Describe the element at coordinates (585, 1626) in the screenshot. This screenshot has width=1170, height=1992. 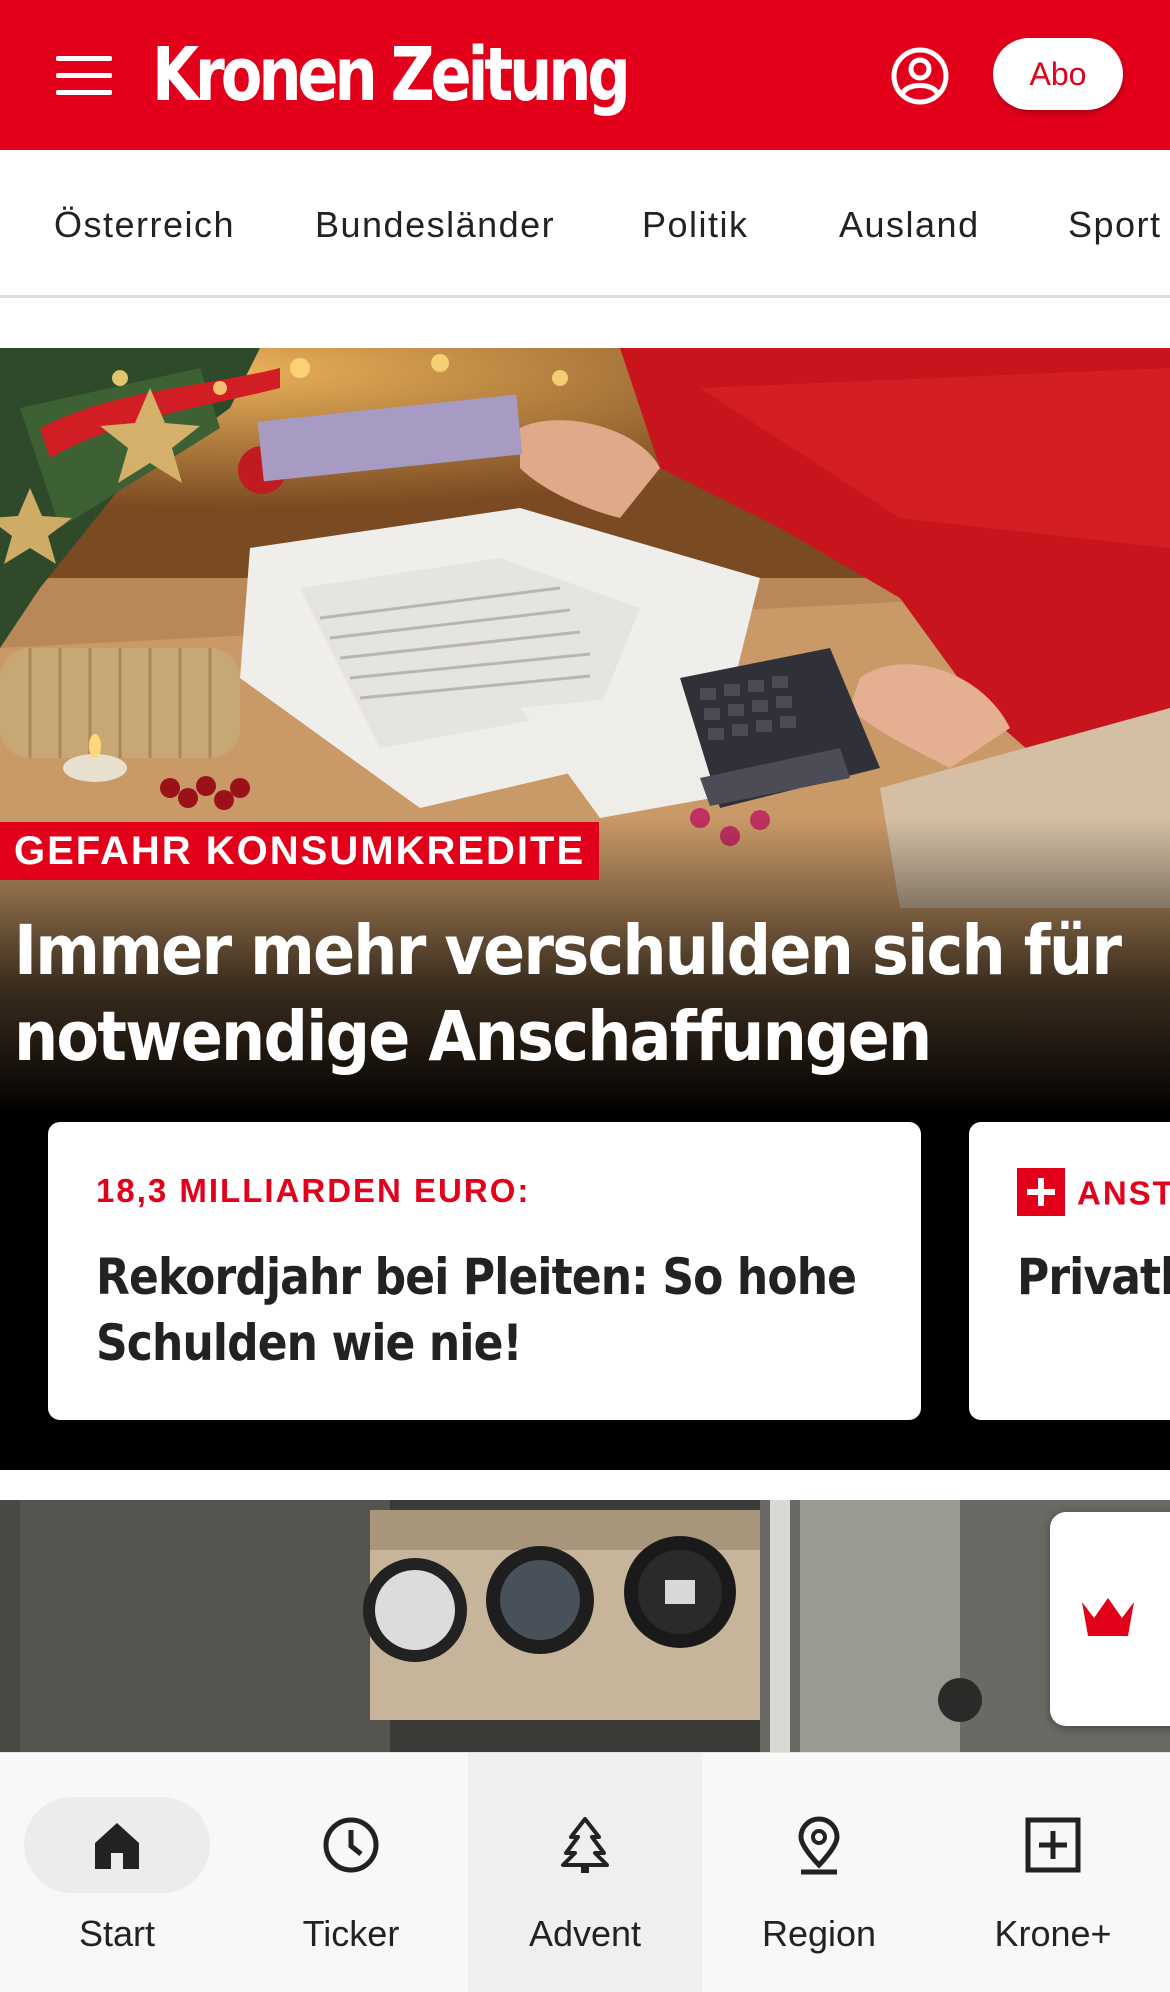
I see `article-image` at that location.